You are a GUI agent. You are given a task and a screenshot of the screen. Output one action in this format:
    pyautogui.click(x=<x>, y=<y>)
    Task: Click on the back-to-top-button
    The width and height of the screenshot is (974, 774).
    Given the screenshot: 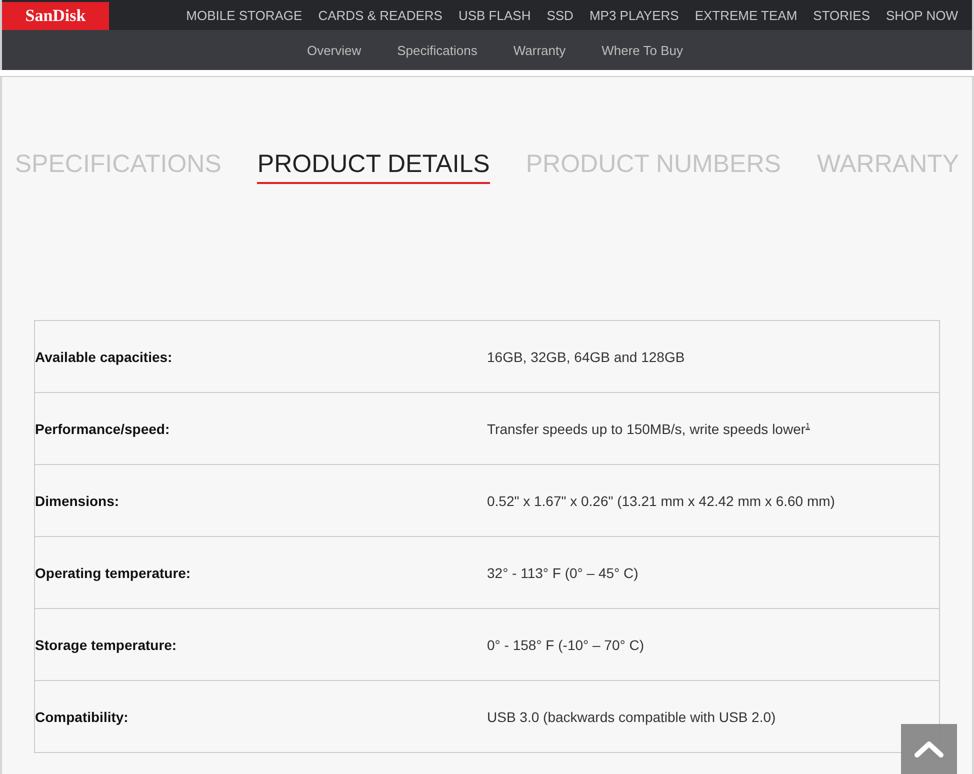 What is the action you would take?
    pyautogui.click(x=929, y=749)
    